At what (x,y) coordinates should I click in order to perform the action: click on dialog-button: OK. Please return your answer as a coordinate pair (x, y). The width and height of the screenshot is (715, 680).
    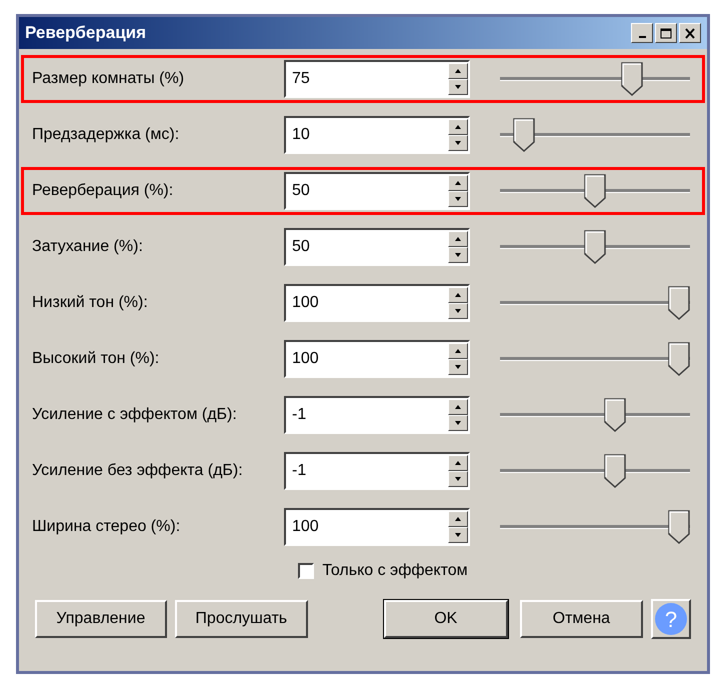
    Looking at the image, I should click on (446, 619).